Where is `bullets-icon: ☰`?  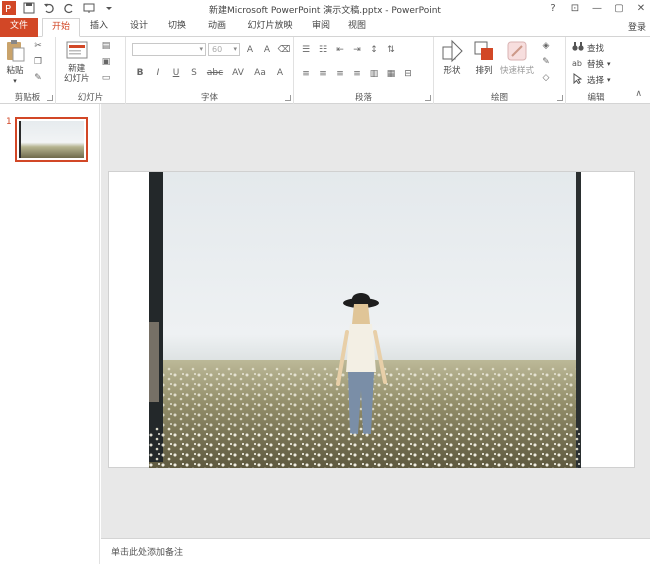
bullets-icon: ☰ is located at coordinates (306, 50).